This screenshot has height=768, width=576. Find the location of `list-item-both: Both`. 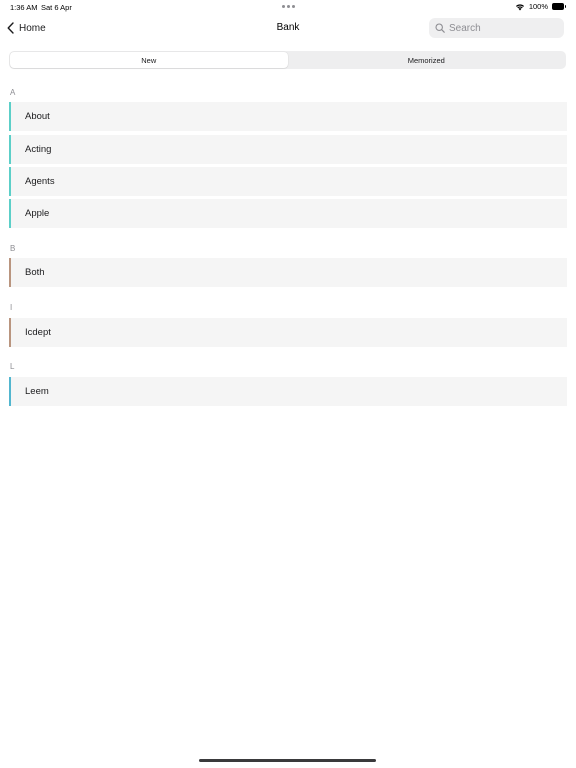

list-item-both: Both is located at coordinates (288, 272).